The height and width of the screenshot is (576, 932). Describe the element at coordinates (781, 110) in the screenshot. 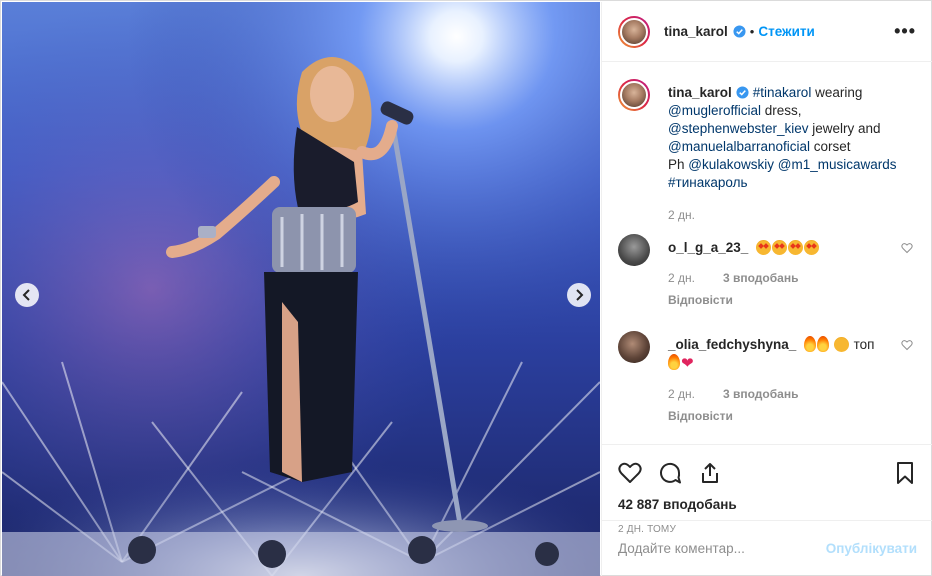

I see `caption-text: dress,` at that location.